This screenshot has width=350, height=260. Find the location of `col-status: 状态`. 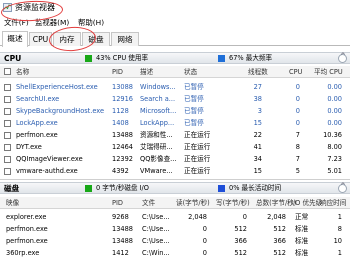

col-status: 状态 is located at coordinates (190, 72).